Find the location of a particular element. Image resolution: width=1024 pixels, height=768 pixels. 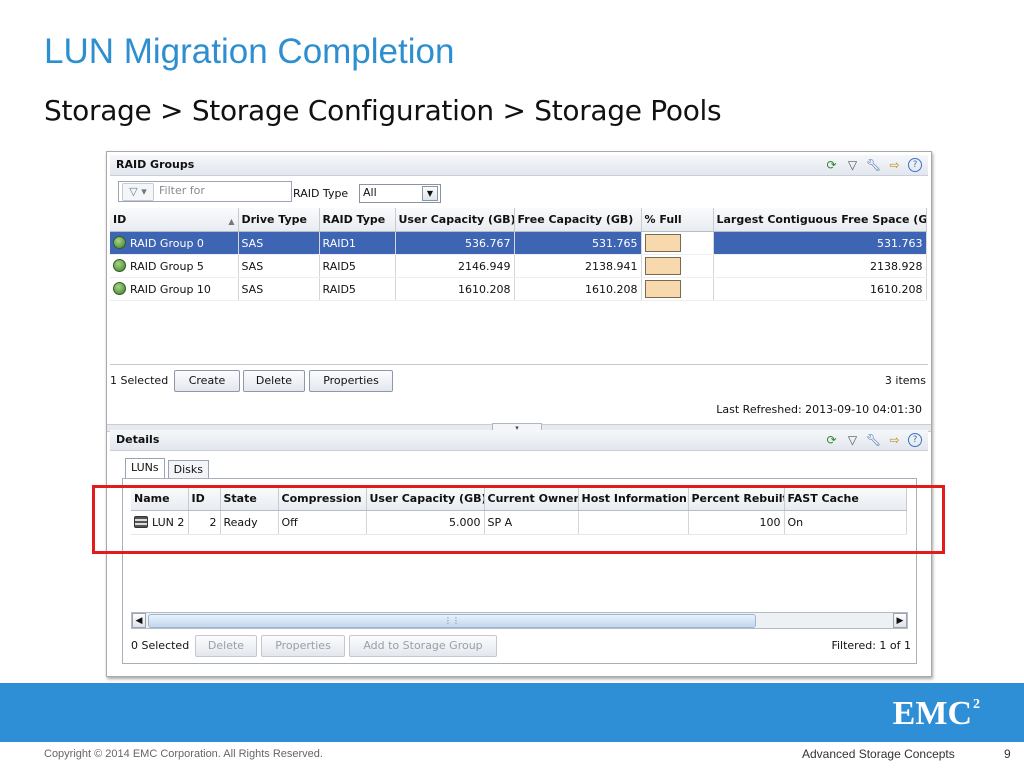

create-button: Create is located at coordinates (207, 381).